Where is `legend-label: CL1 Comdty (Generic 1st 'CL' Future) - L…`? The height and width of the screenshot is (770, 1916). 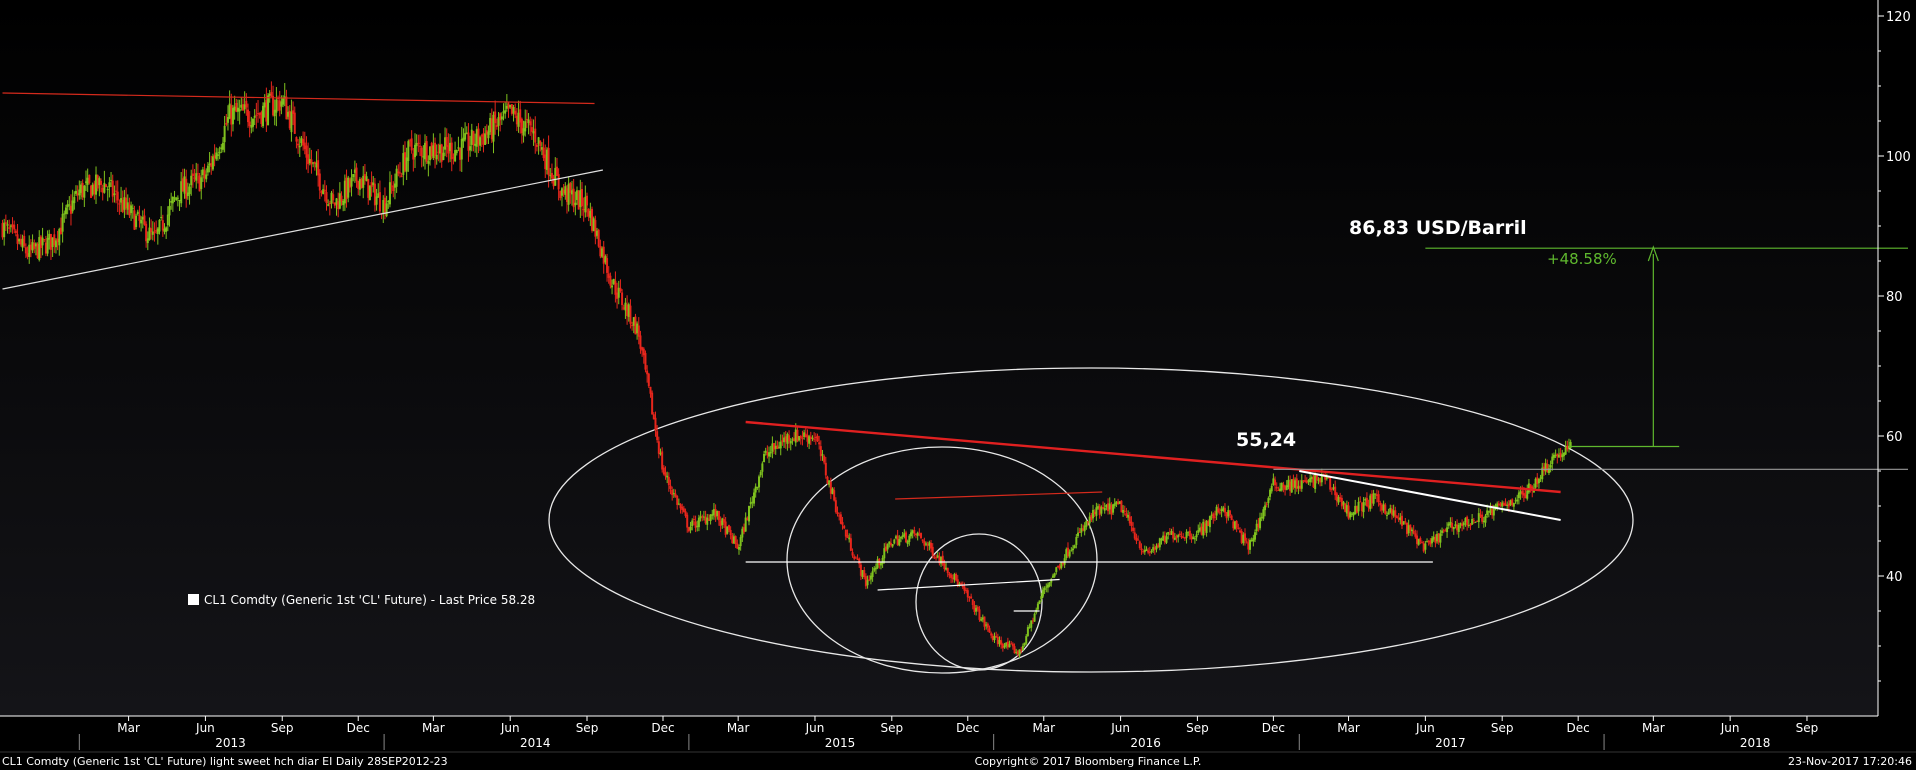 legend-label: CL1 Comdty (Generic 1st 'CL' Future) - L… is located at coordinates (369, 600).